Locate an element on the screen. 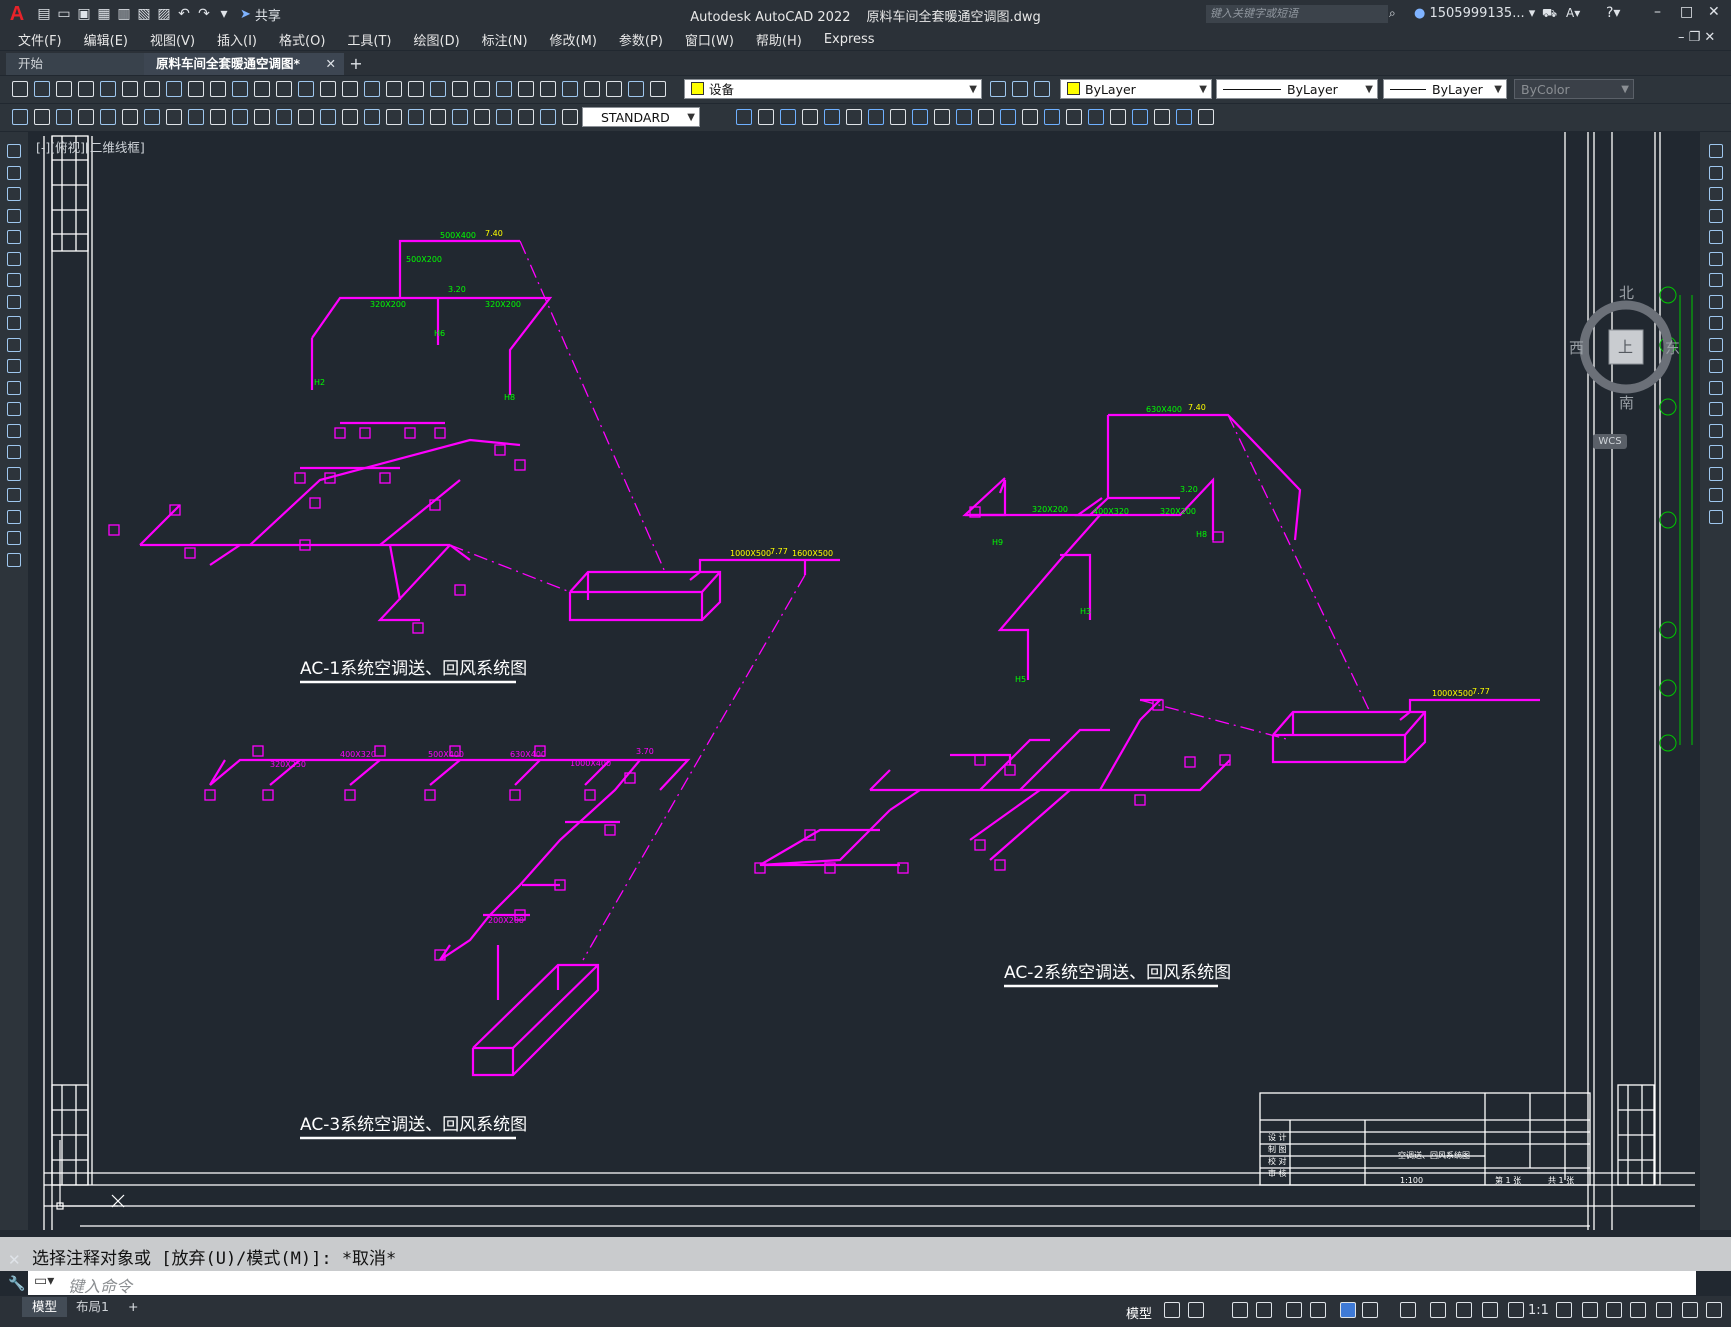 Image resolution: width=1731 pixels, height=1327 pixels. share-button: ➤ 共享 is located at coordinates (260, 14).